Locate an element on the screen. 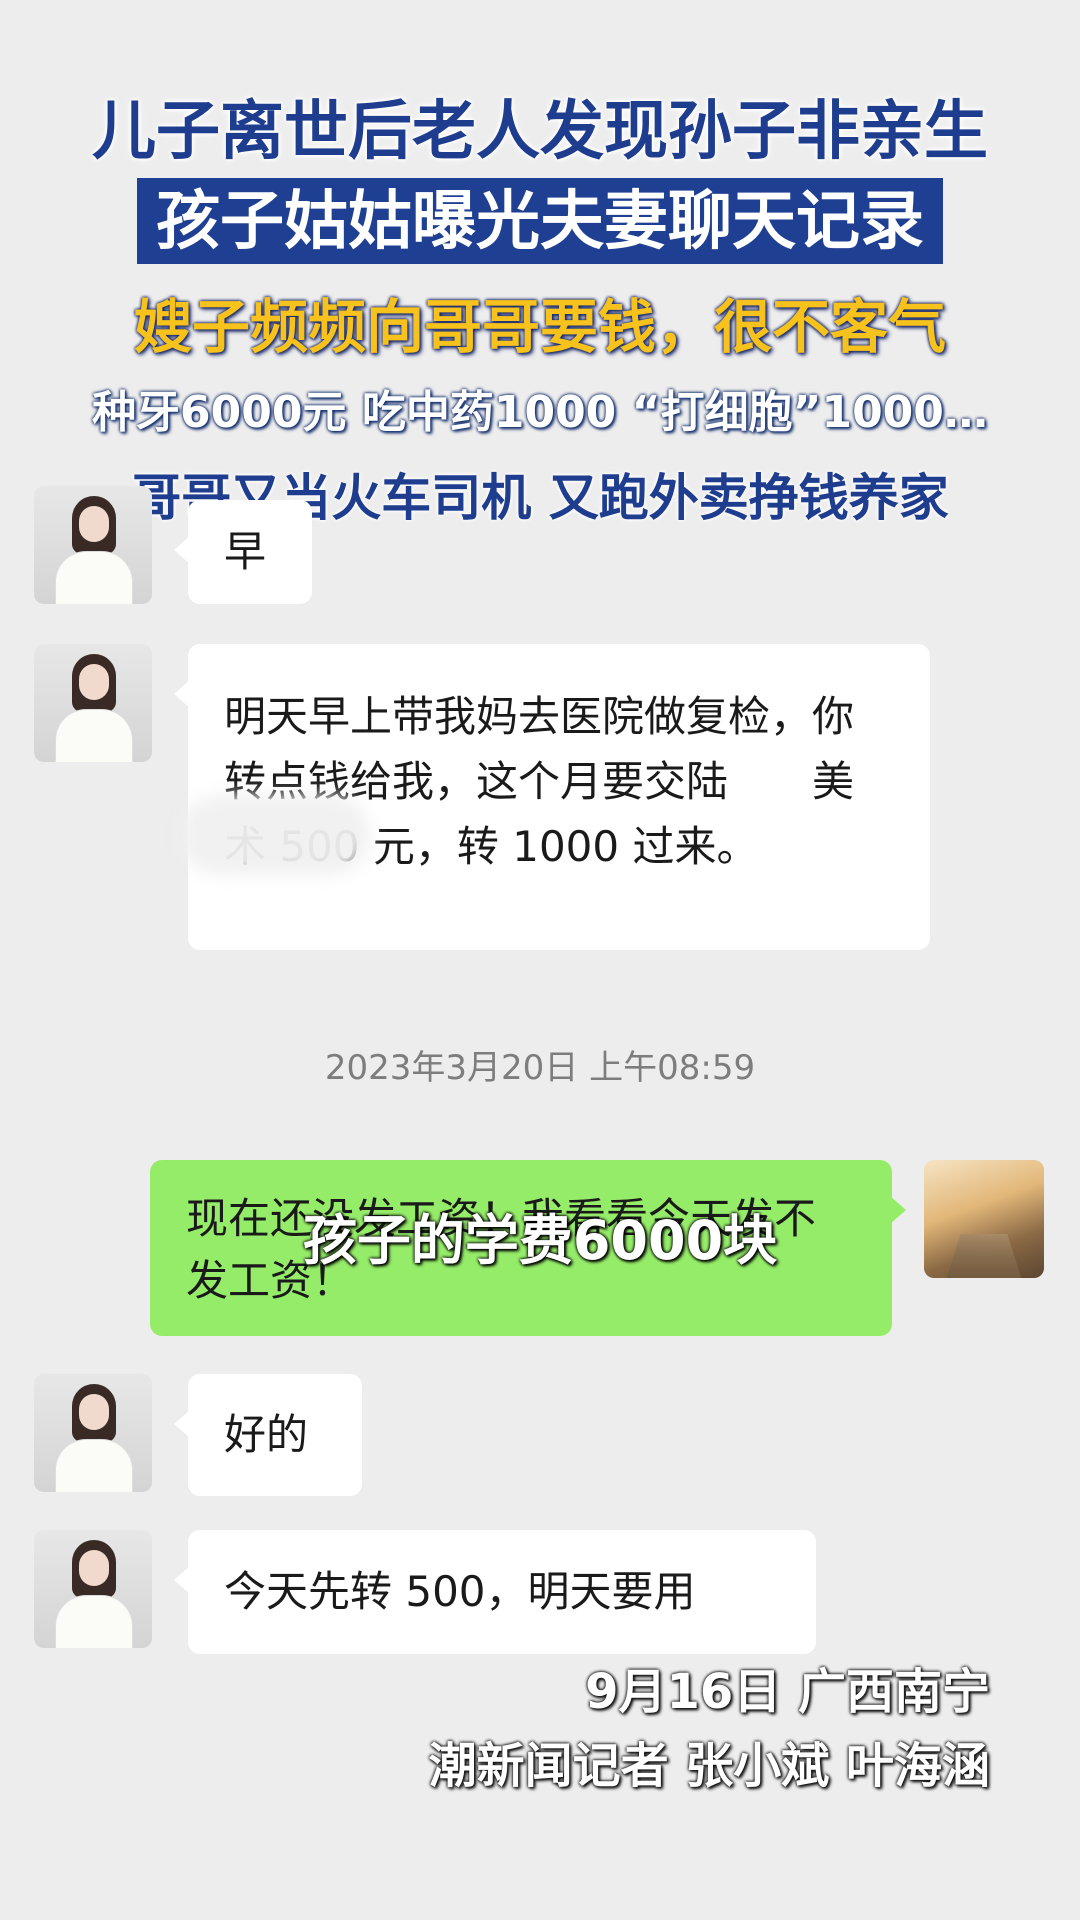 The image size is (1080, 1920). headline-line-1: 儿子离世后老人发现孙子非亲生 is located at coordinates (540, 132).